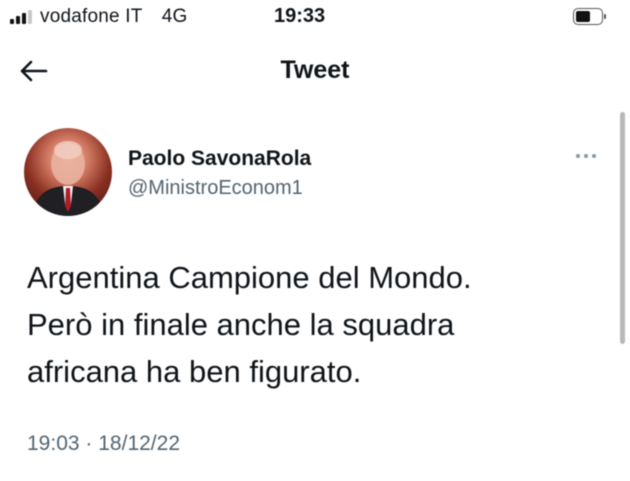  What do you see at coordinates (590, 16) in the screenshot?
I see `battery-icon` at bounding box center [590, 16].